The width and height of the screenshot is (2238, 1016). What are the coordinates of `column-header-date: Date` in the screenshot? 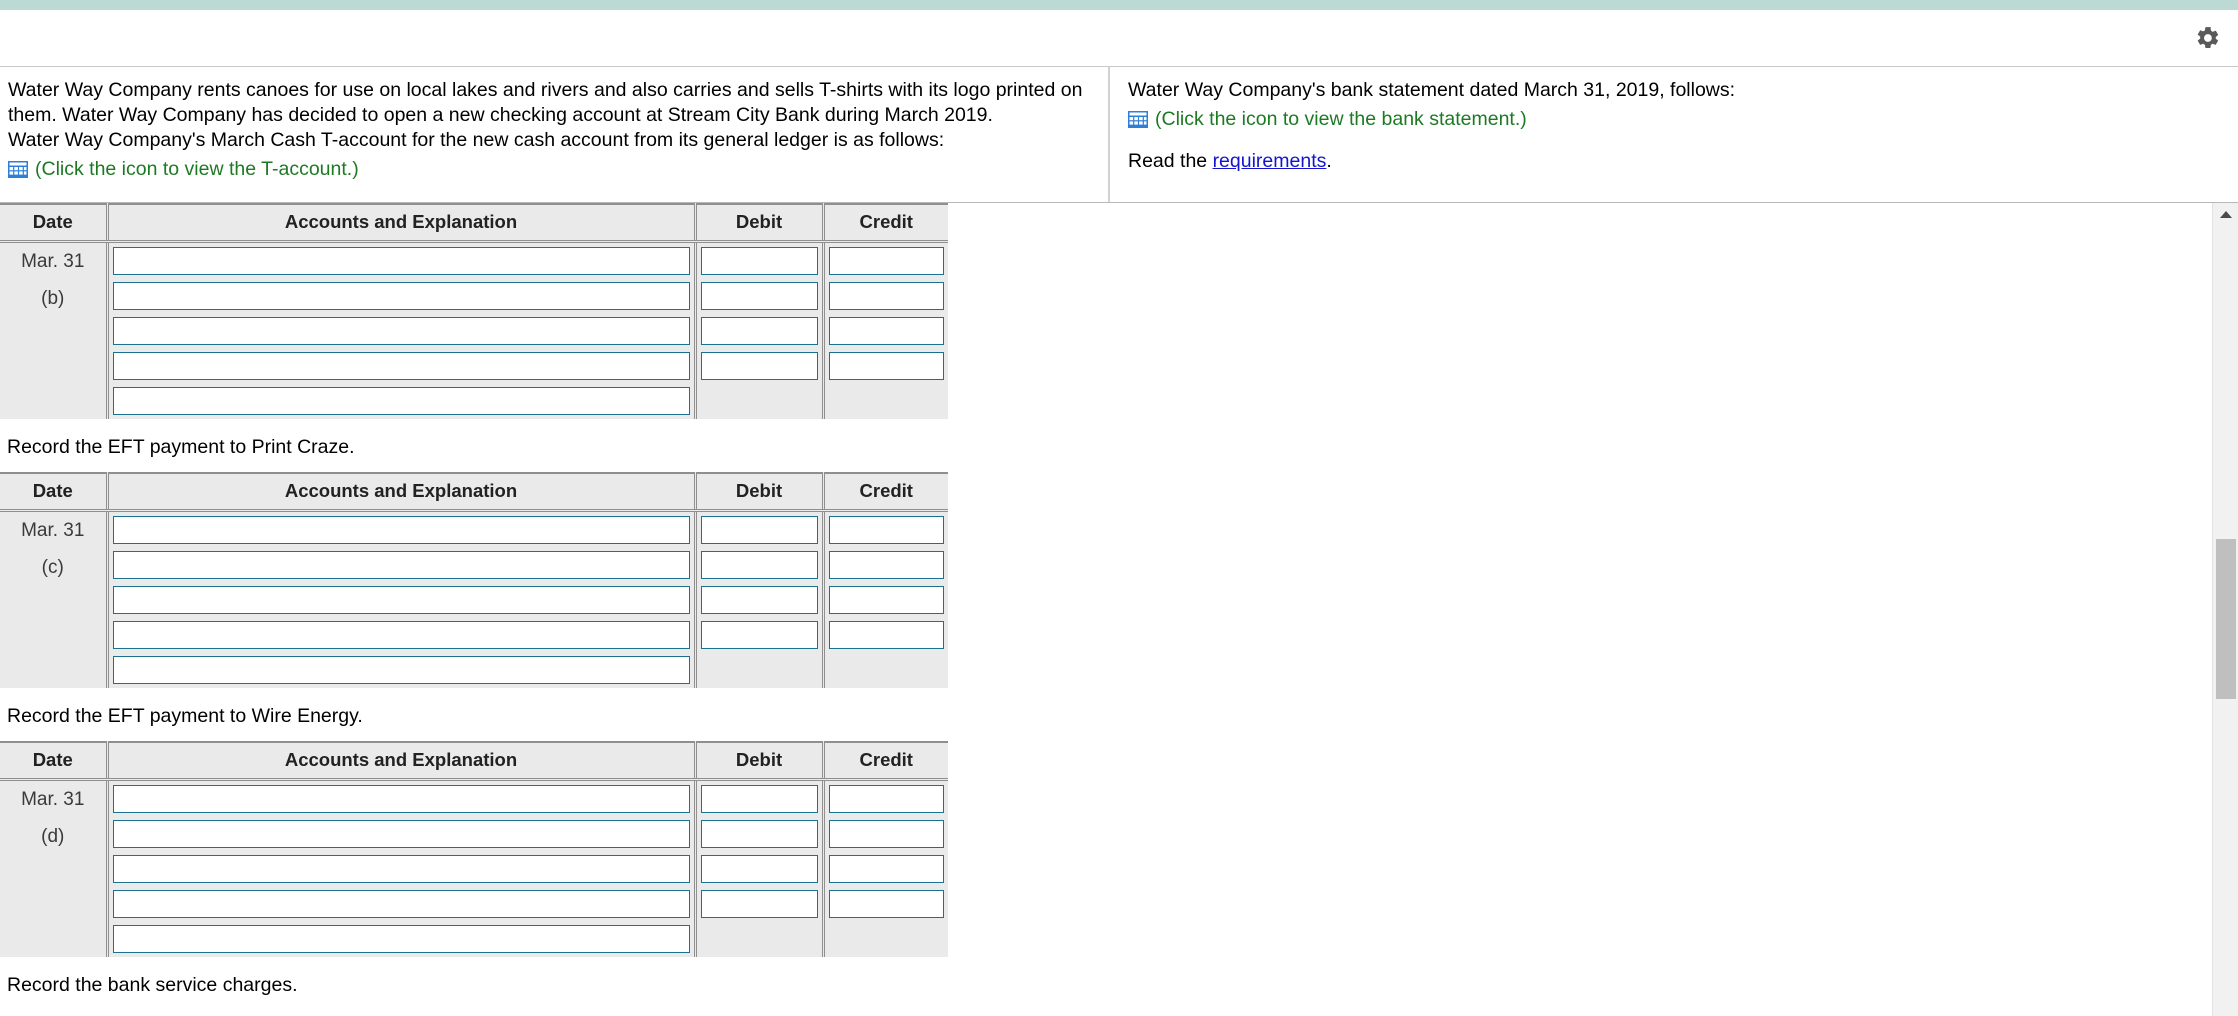 It's located at (53, 492).